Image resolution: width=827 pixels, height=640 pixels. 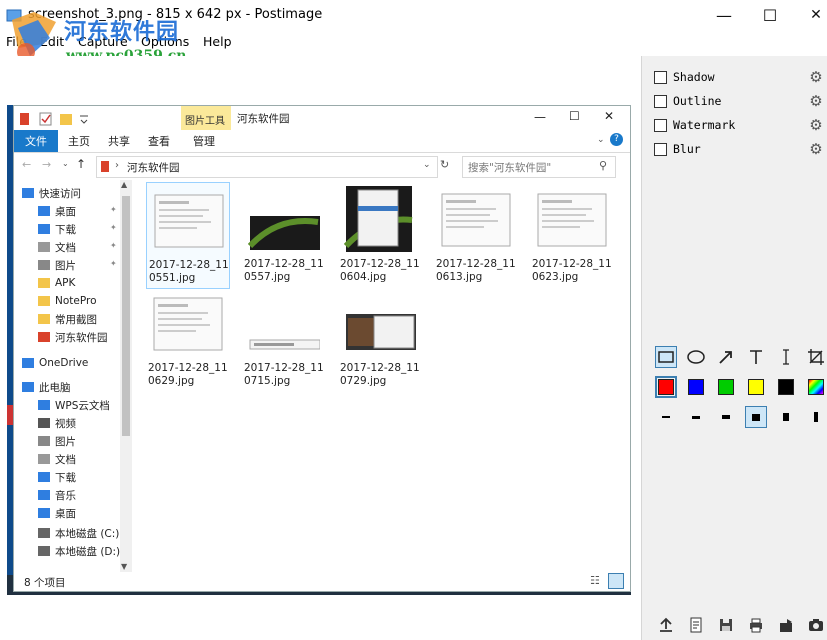 I want to click on maximize-button: ☐, so click(x=770, y=15).